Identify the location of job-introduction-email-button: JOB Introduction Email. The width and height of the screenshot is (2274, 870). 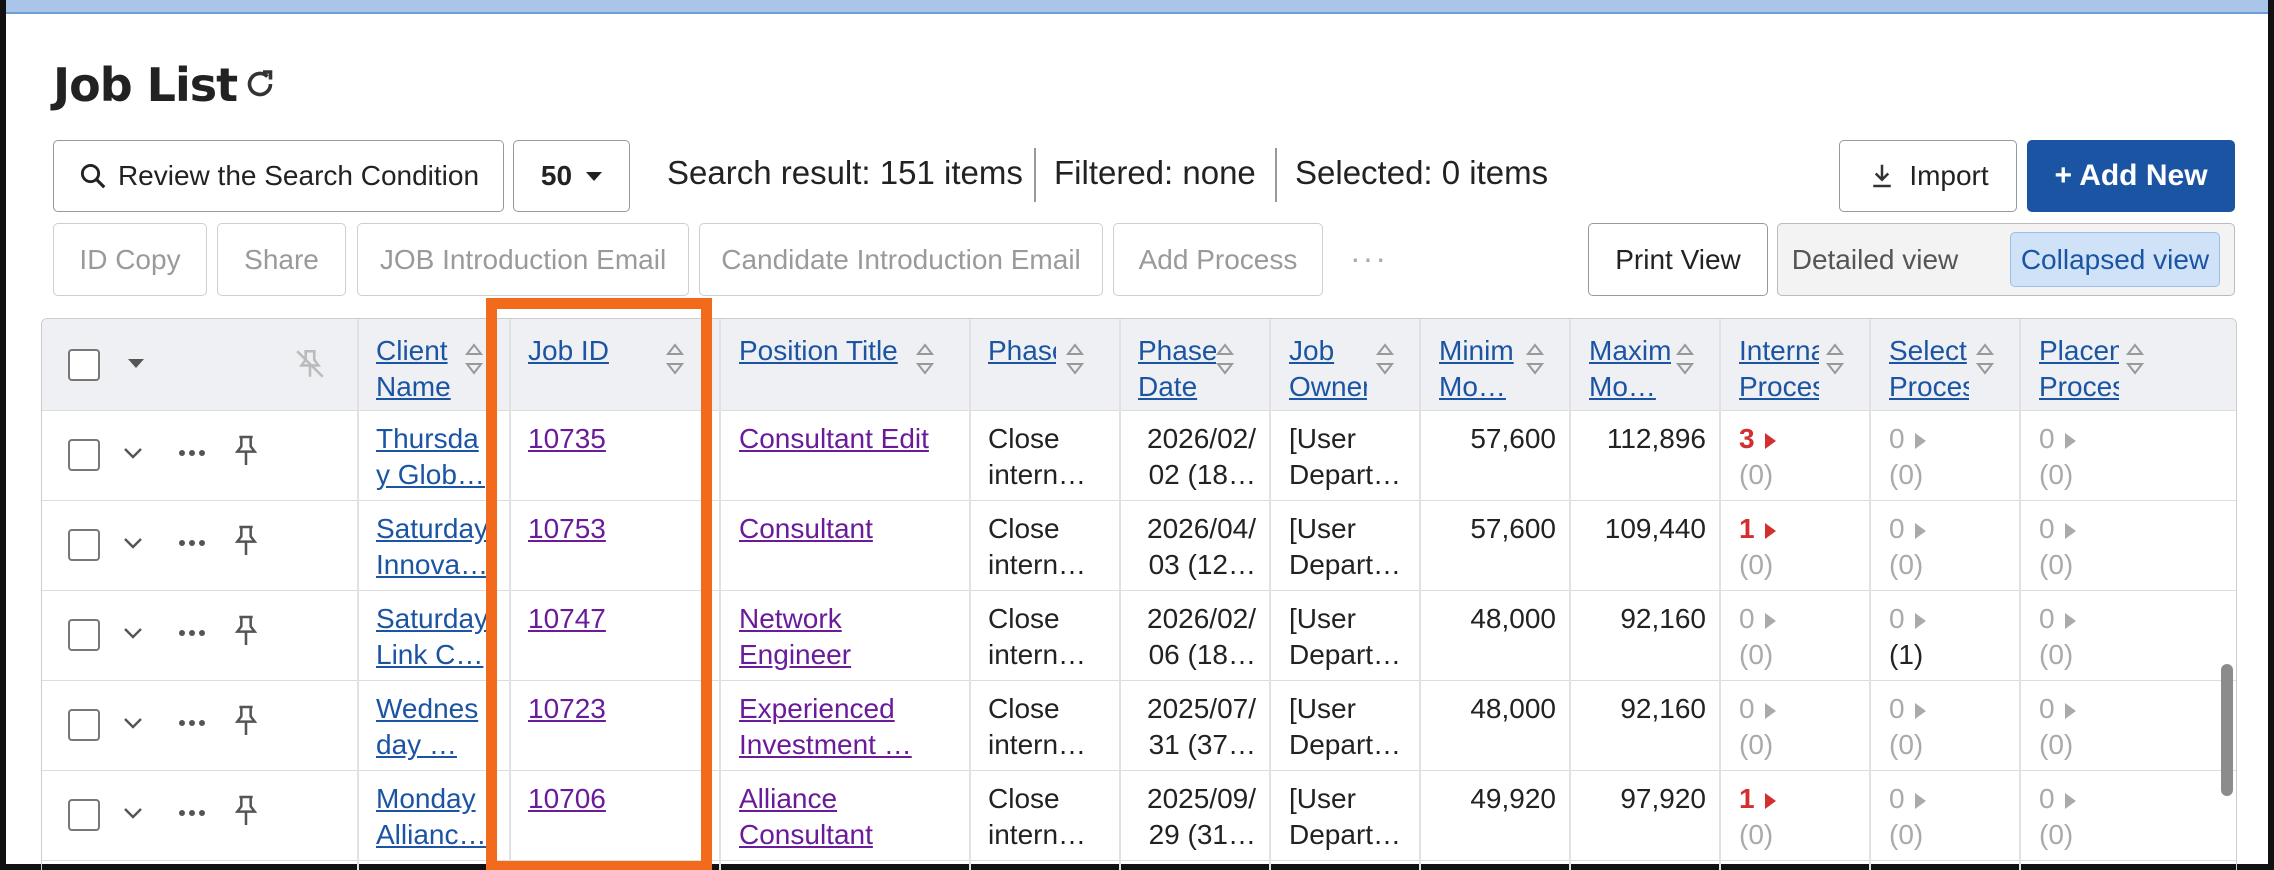
(523, 259).